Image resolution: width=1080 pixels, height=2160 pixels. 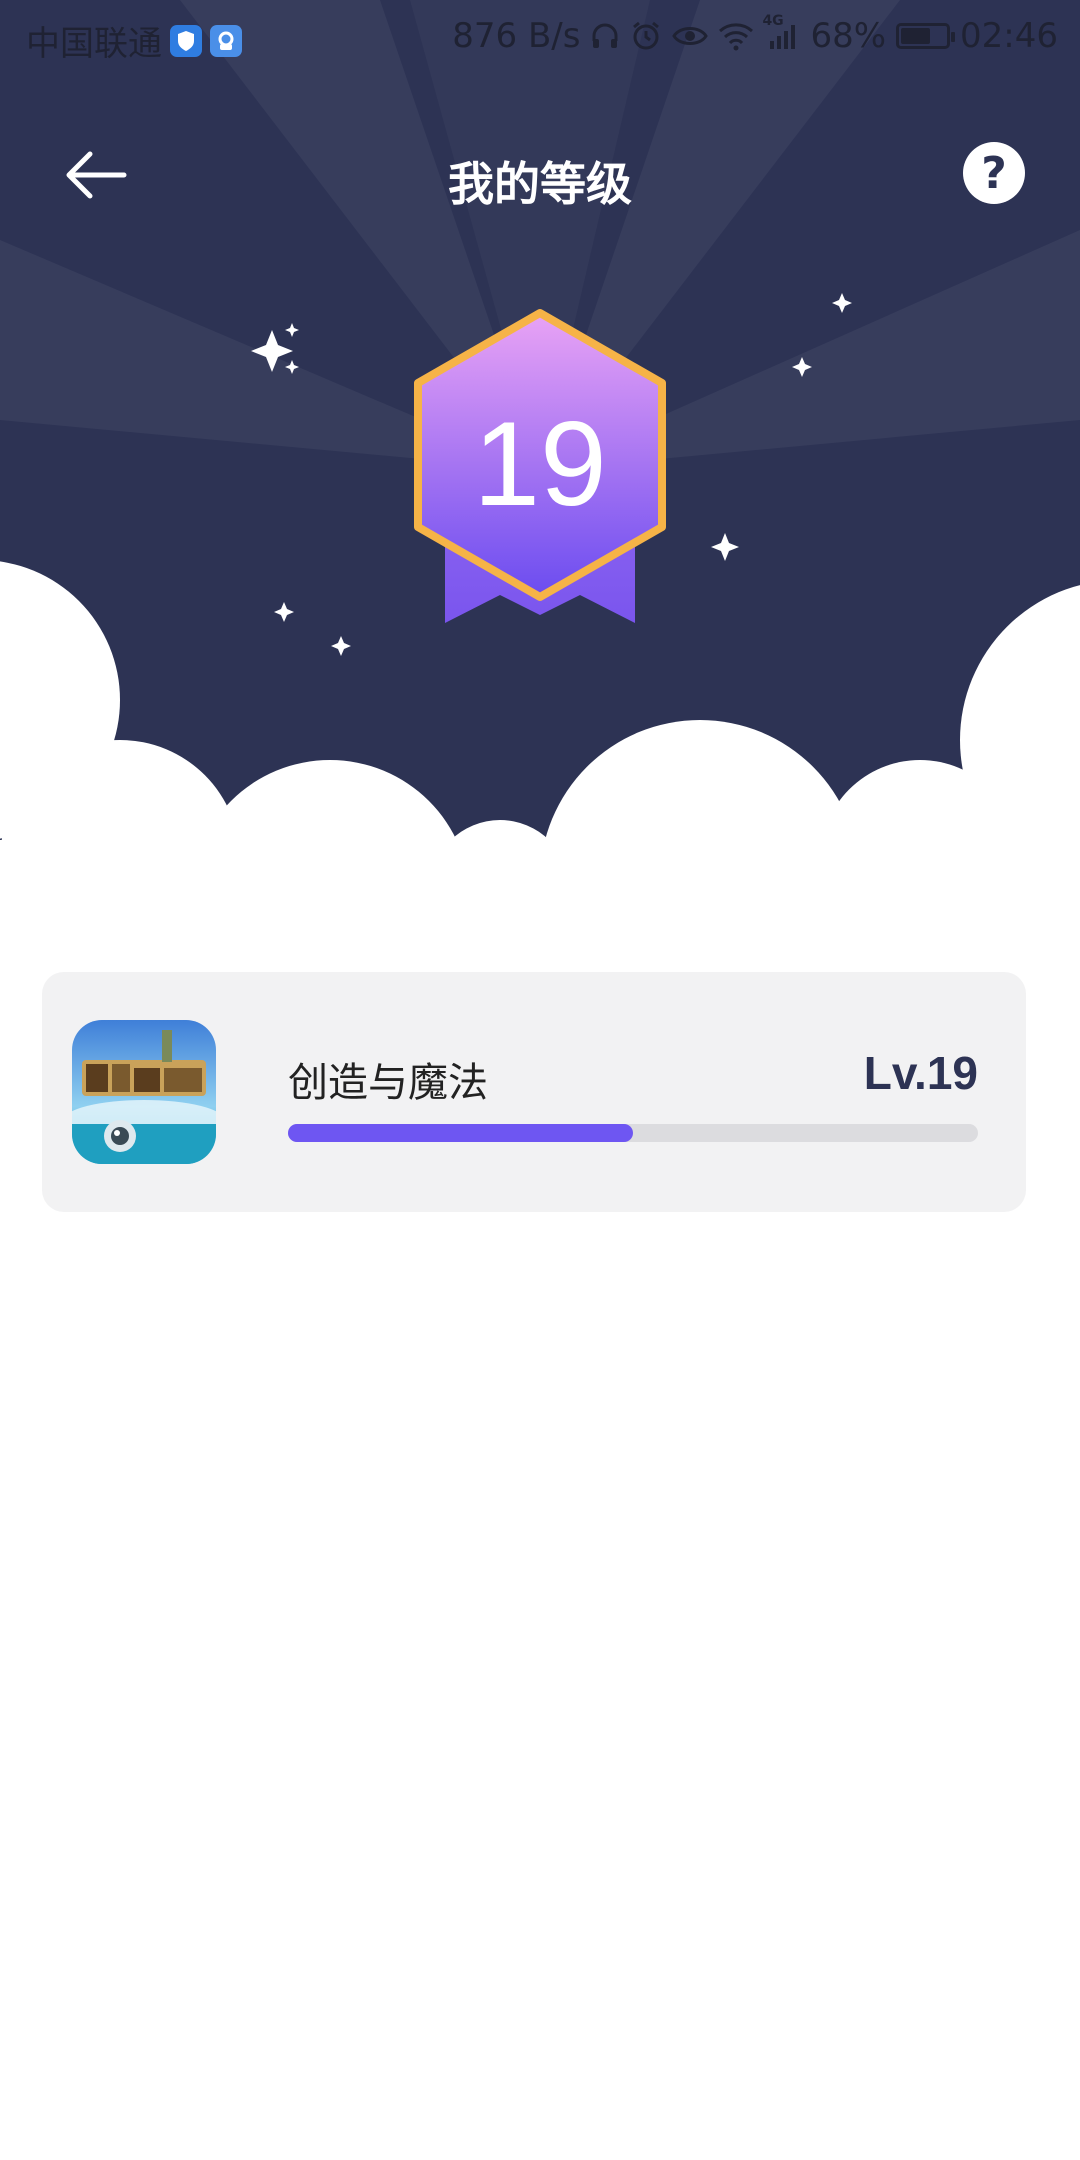 I want to click on page-title: 我的等级, so click(x=540, y=184).